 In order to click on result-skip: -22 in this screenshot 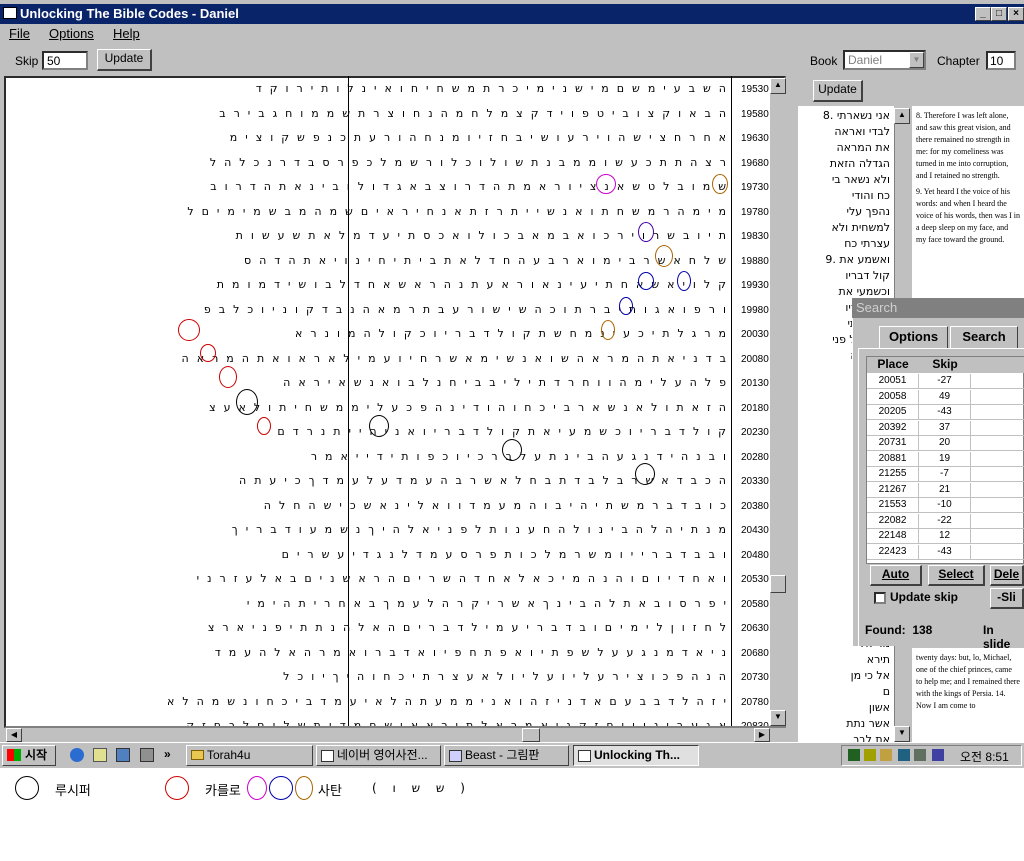, I will do `click(945, 521)`.